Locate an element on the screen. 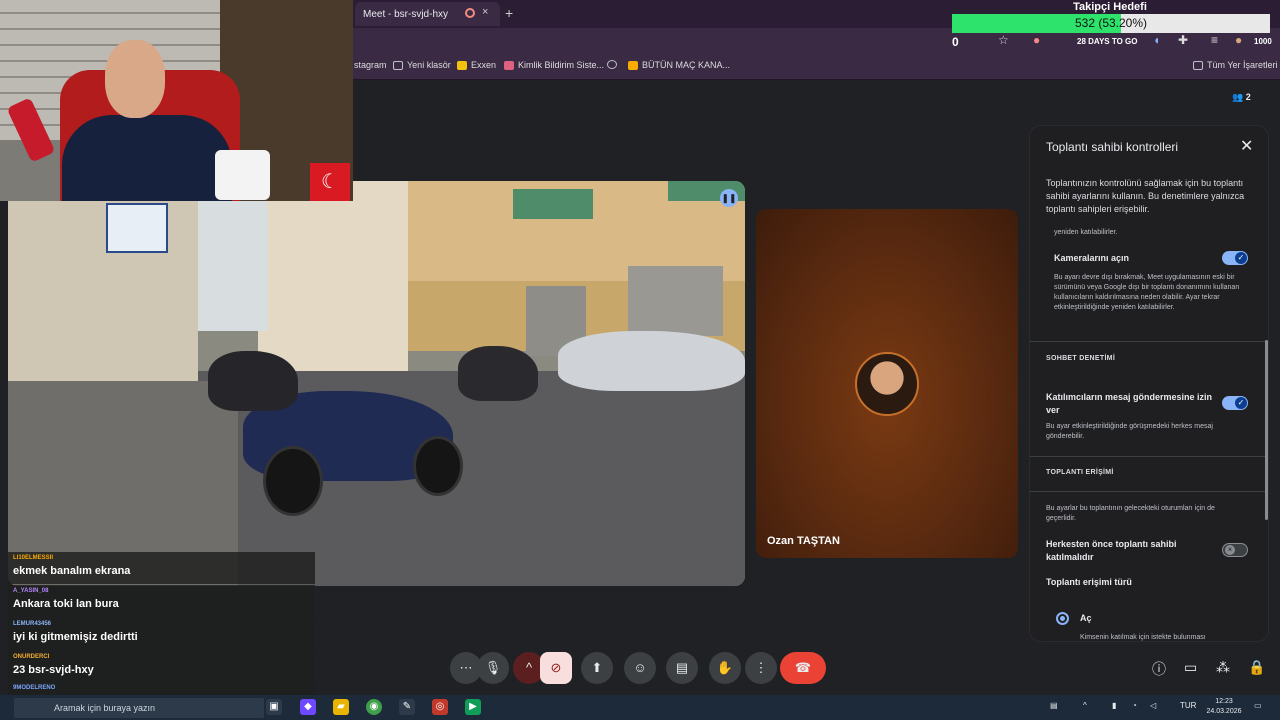 Image resolution: width=1280 pixels, height=720 pixels. bookmark-globe is located at coordinates (612, 64).